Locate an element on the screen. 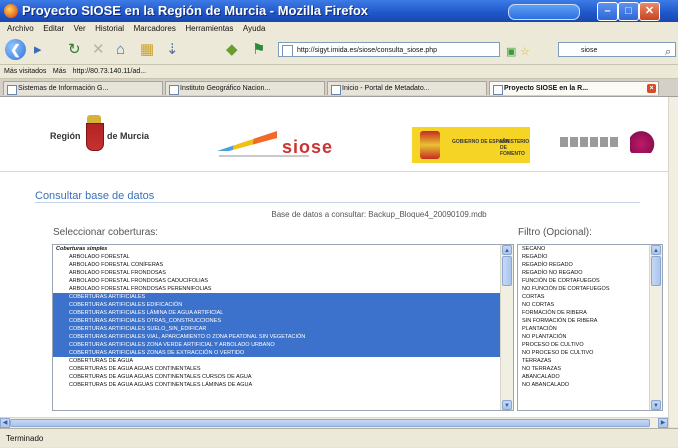 Image resolution: width=678 pixels, height=448 pixels. coverage-option: ARBOLADO FORESTAL FRONDOSAS is located at coordinates (283, 273).